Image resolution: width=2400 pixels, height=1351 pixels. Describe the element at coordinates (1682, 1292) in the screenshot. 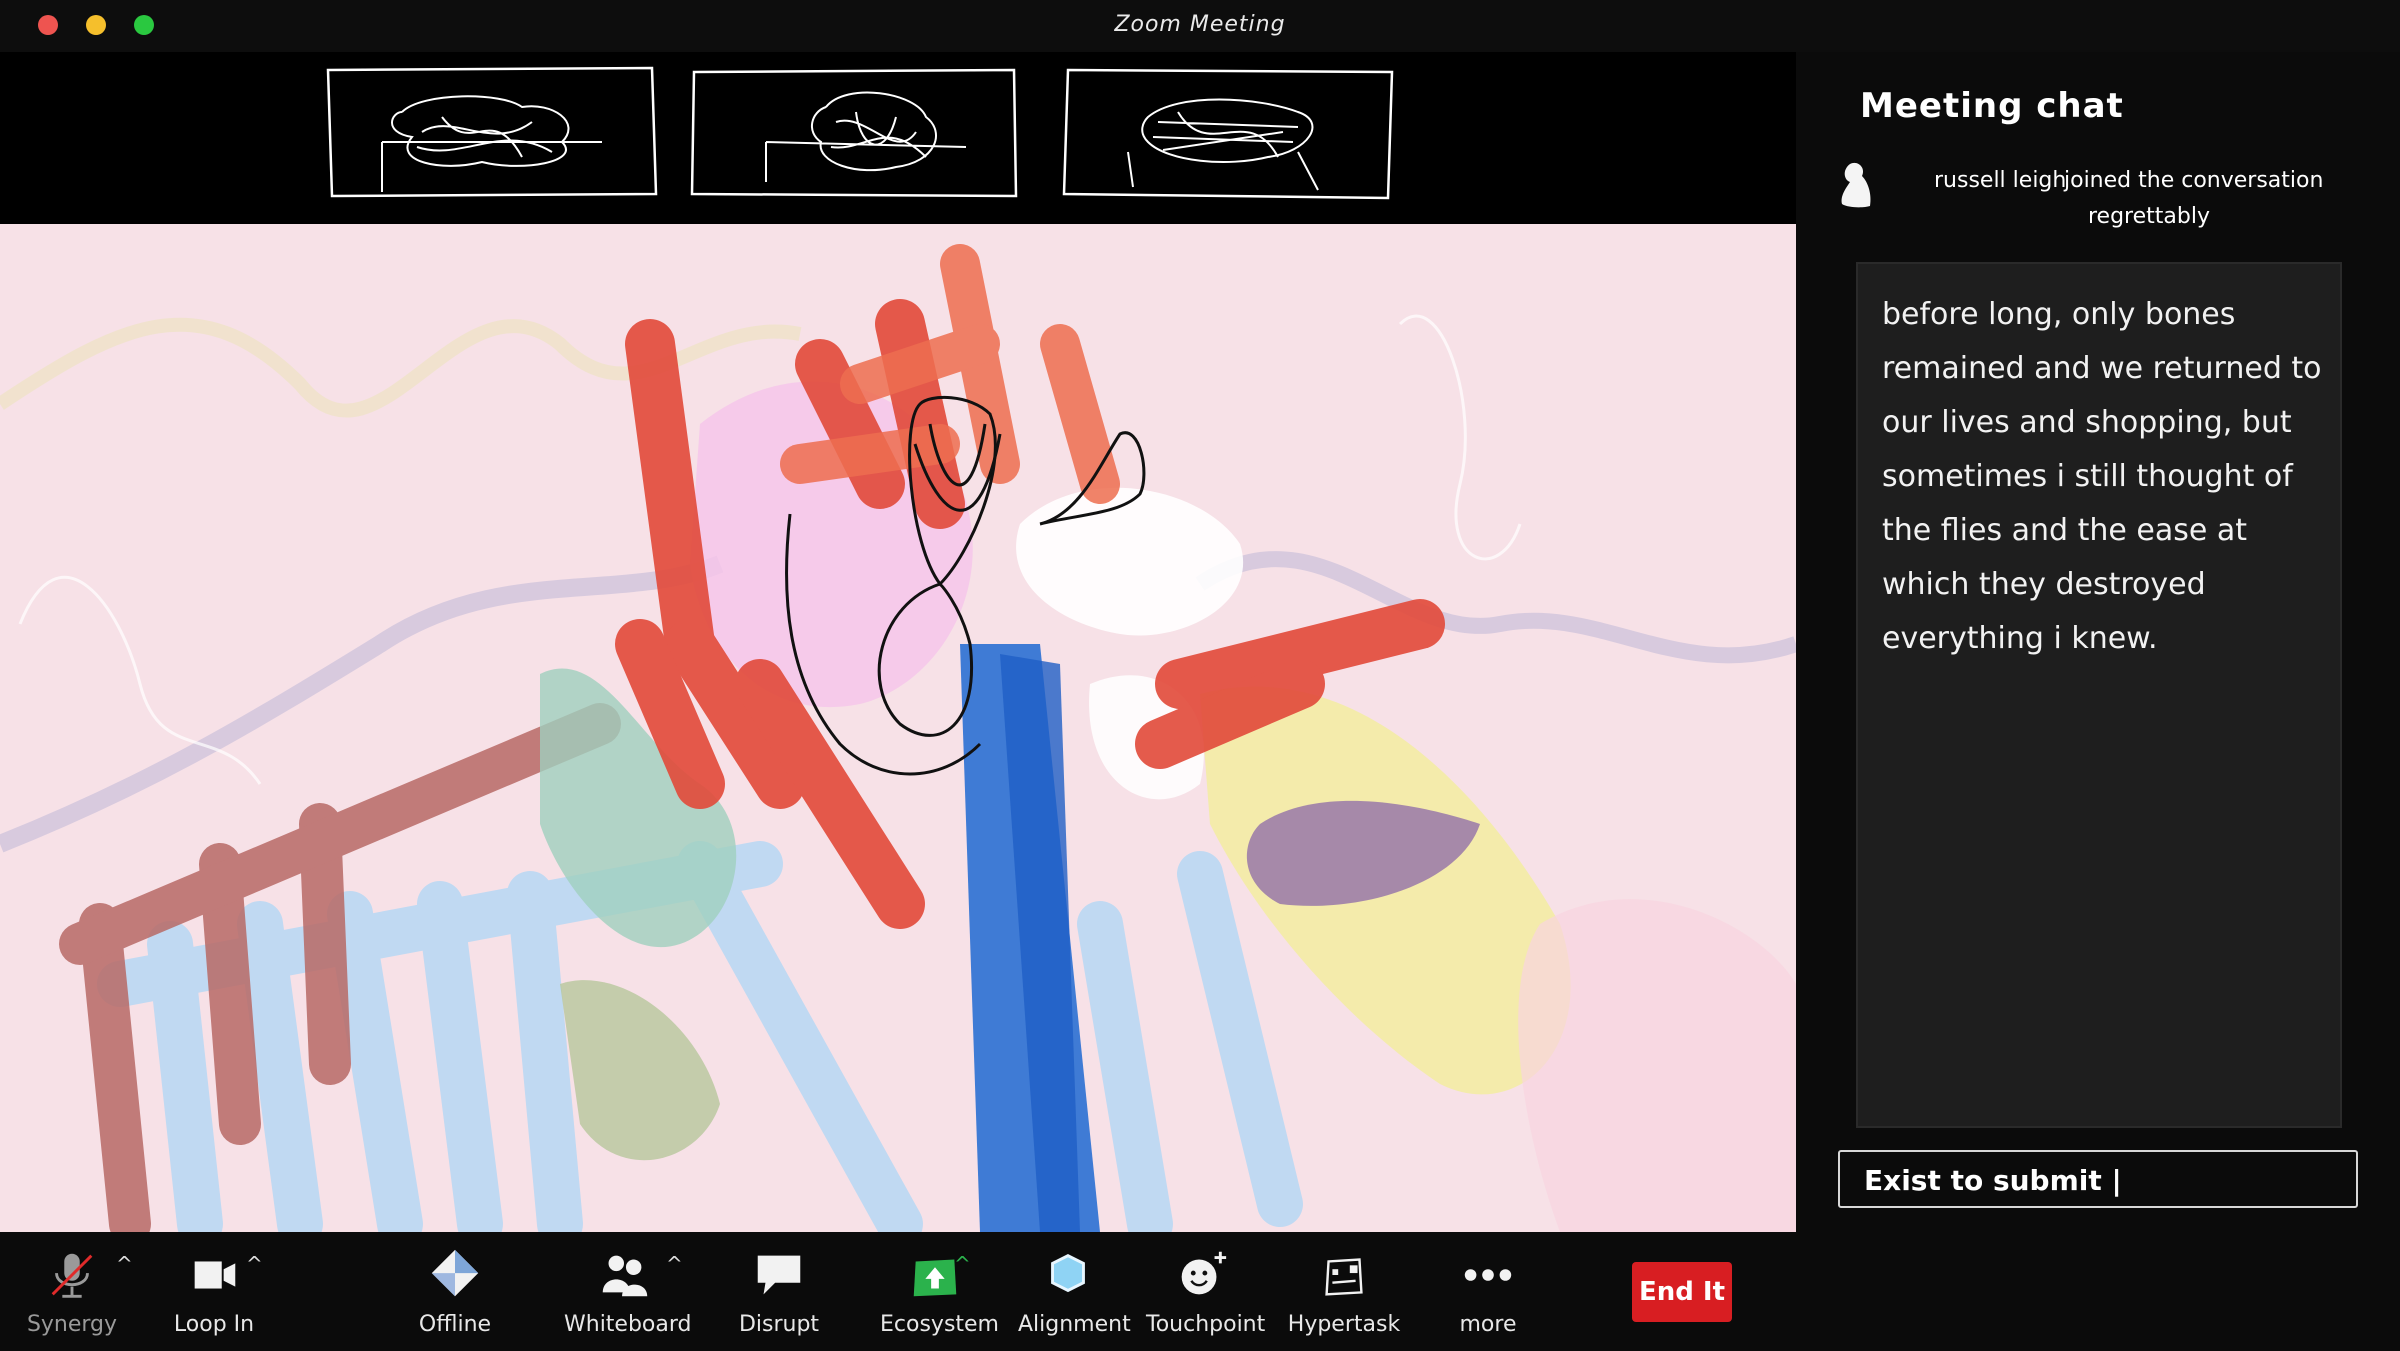

I see `end-meeting-button: End It` at that location.